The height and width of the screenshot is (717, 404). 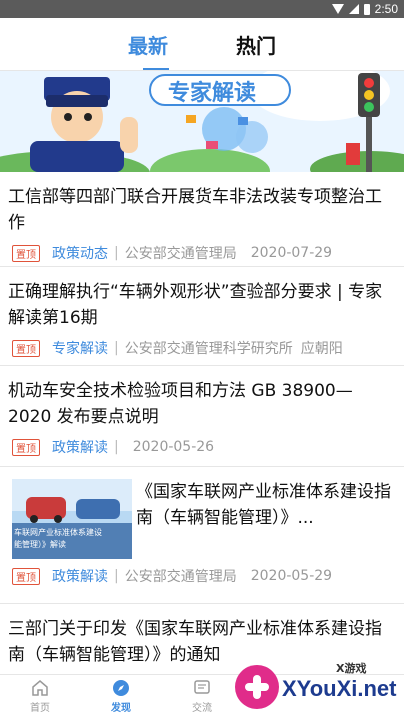 What do you see at coordinates (148, 44) in the screenshot?
I see `tab-latest: 最新` at bounding box center [148, 44].